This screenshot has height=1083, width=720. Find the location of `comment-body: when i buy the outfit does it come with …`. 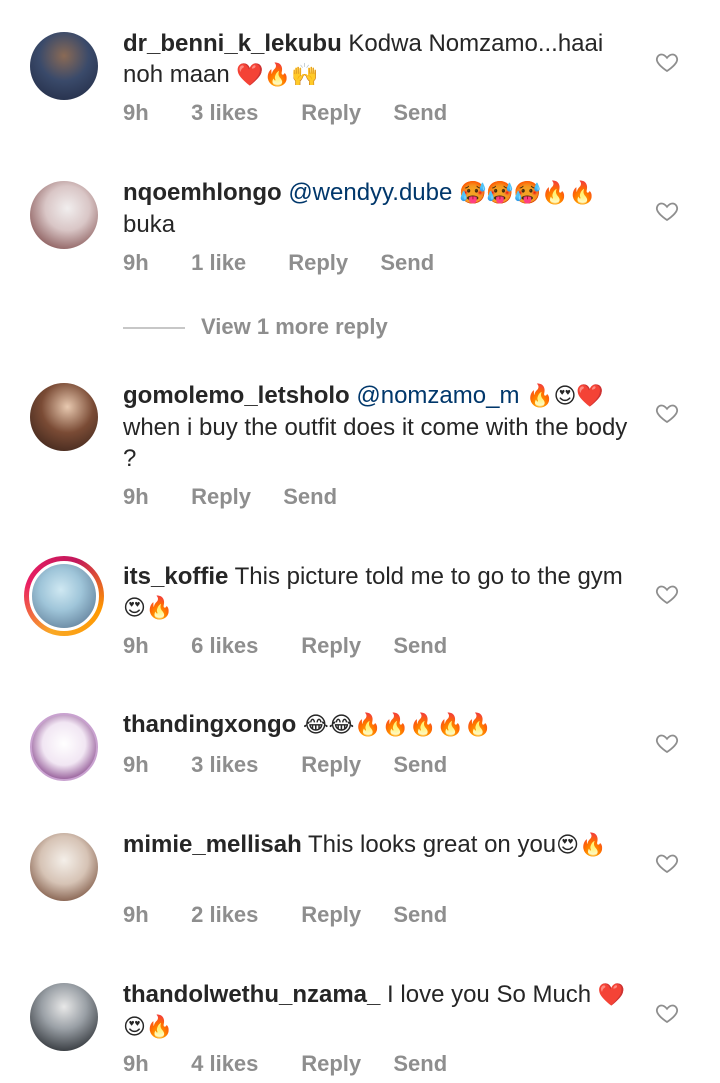

comment-body: when i buy the outfit does it come with … is located at coordinates (375, 443).